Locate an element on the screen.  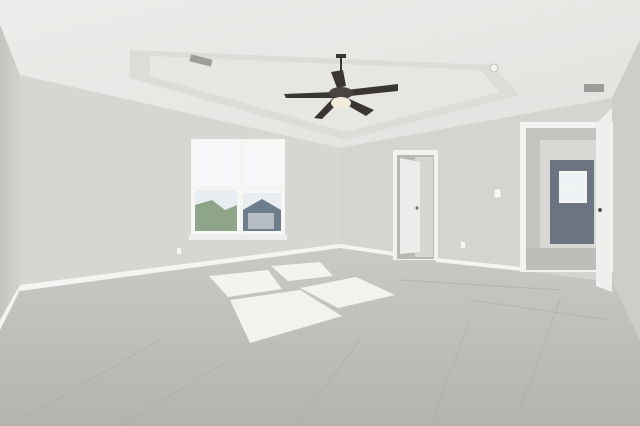
closet-door is located at coordinates (410, 206).